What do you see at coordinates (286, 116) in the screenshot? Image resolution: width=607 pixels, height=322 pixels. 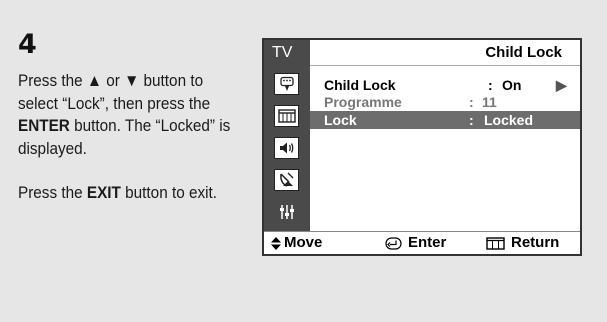 I see `channel-icon` at bounding box center [286, 116].